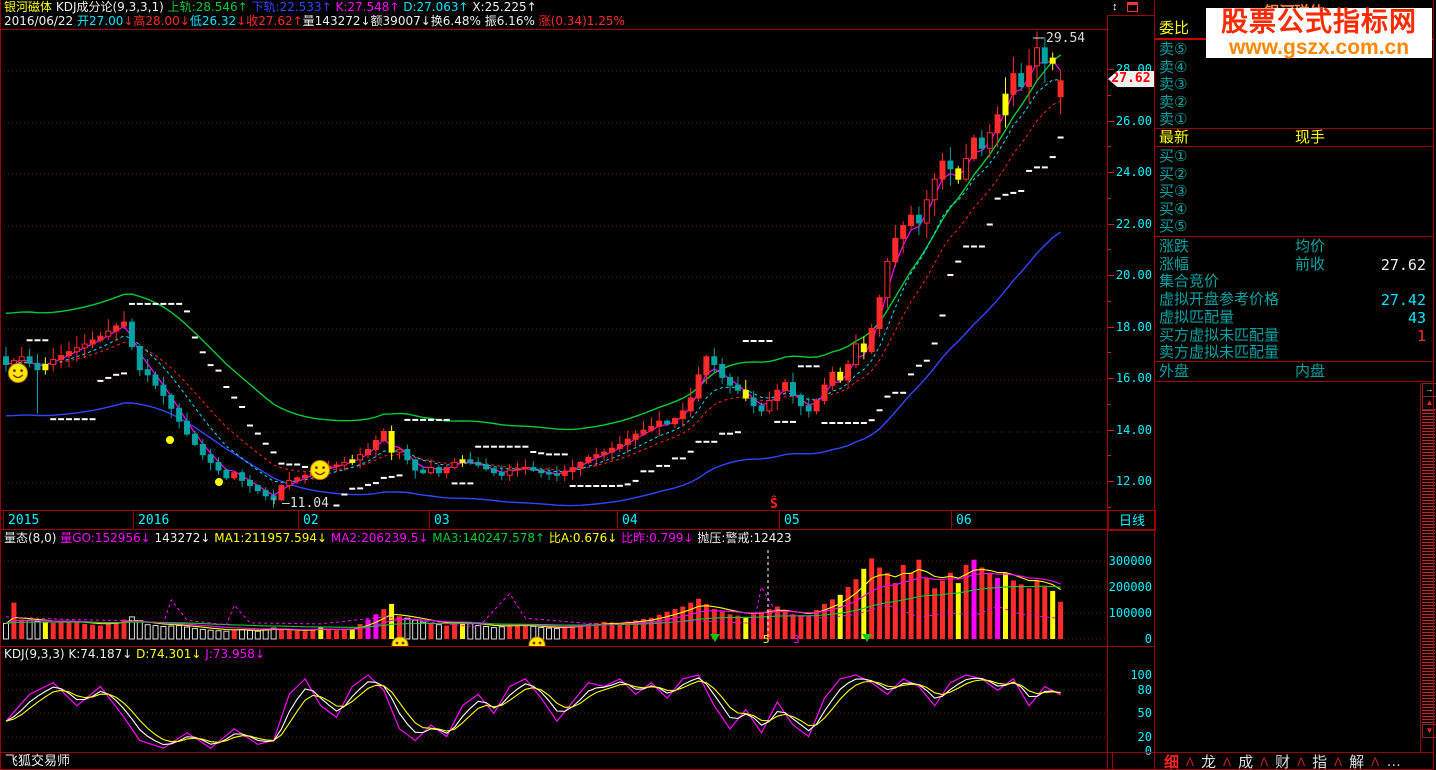 This screenshot has height=770, width=1436. Describe the element at coordinates (1403, 300) in the screenshot. I see `info-value: 27.42` at that location.